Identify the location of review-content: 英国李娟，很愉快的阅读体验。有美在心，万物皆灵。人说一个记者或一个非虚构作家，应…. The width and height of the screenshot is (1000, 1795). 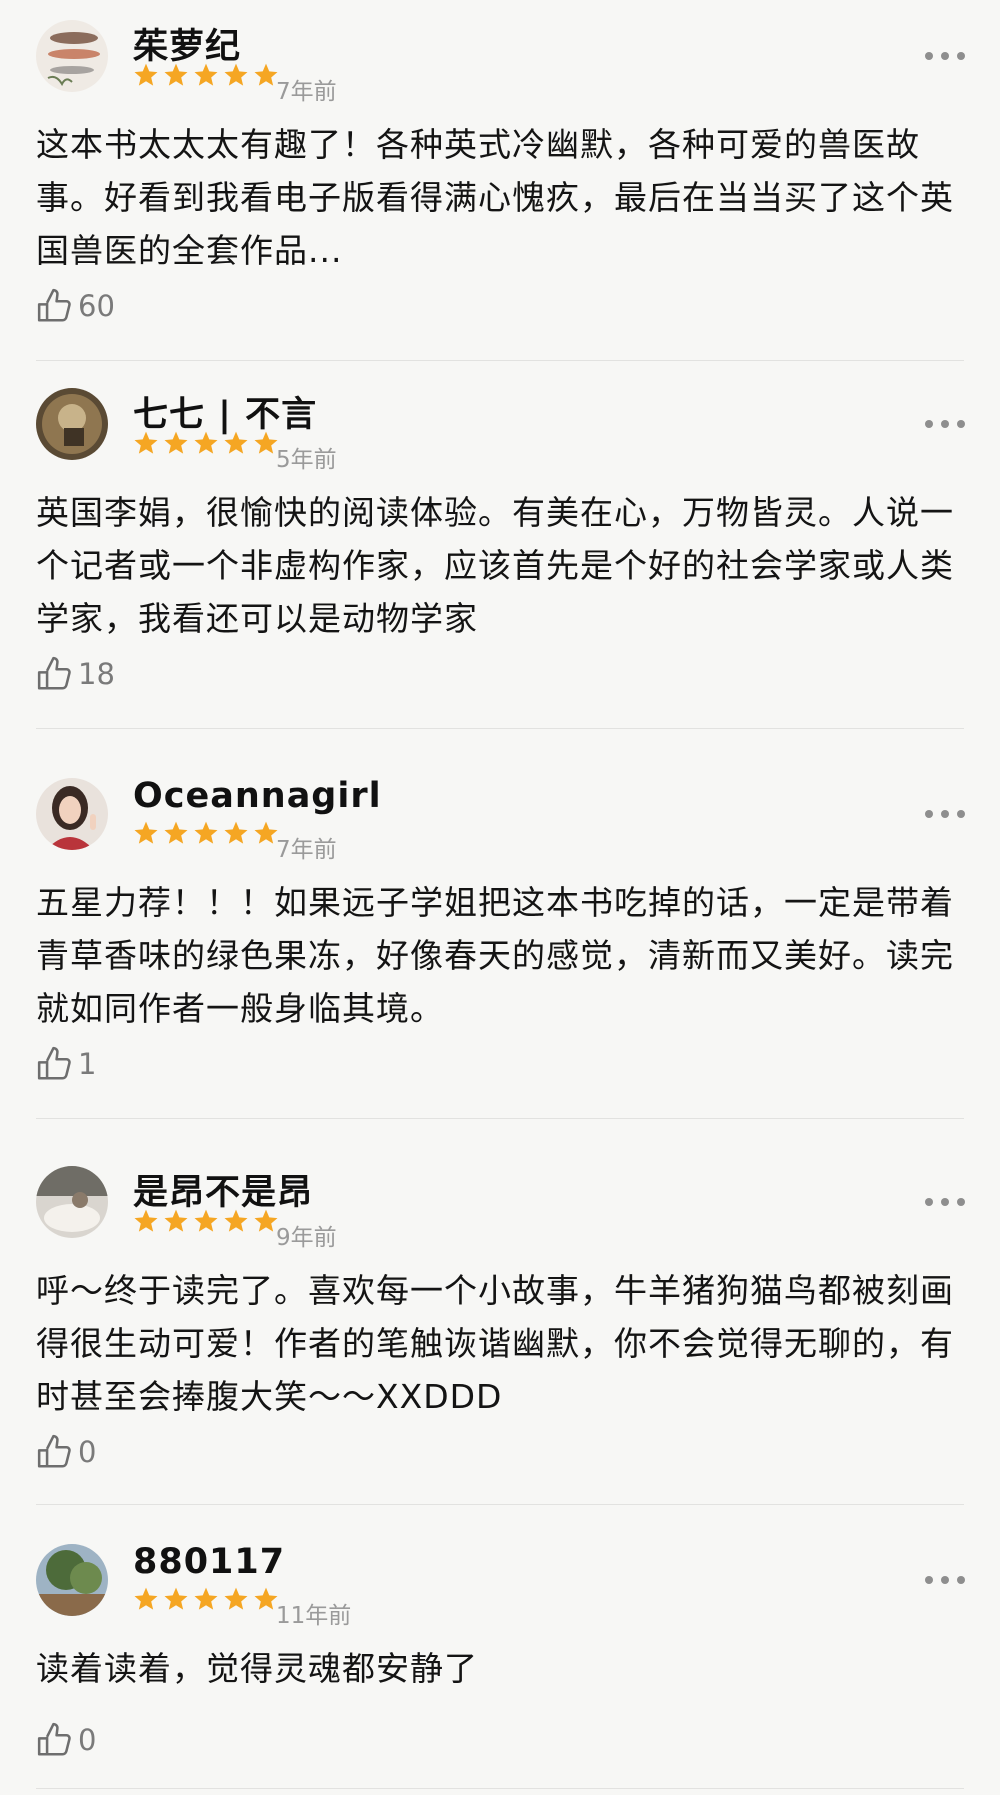
(495, 565).